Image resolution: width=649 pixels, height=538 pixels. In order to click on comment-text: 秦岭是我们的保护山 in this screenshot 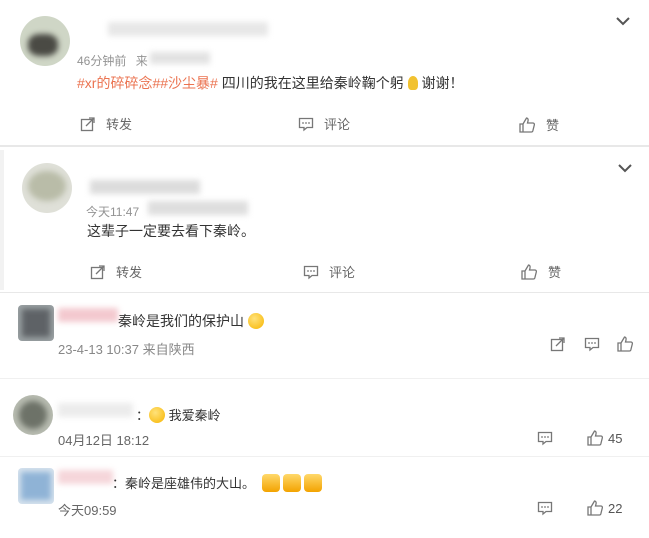, I will do `click(181, 321)`.